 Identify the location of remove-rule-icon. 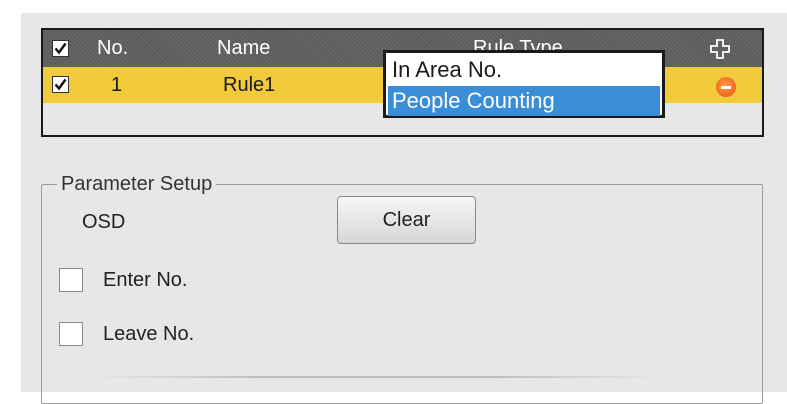
(726, 87).